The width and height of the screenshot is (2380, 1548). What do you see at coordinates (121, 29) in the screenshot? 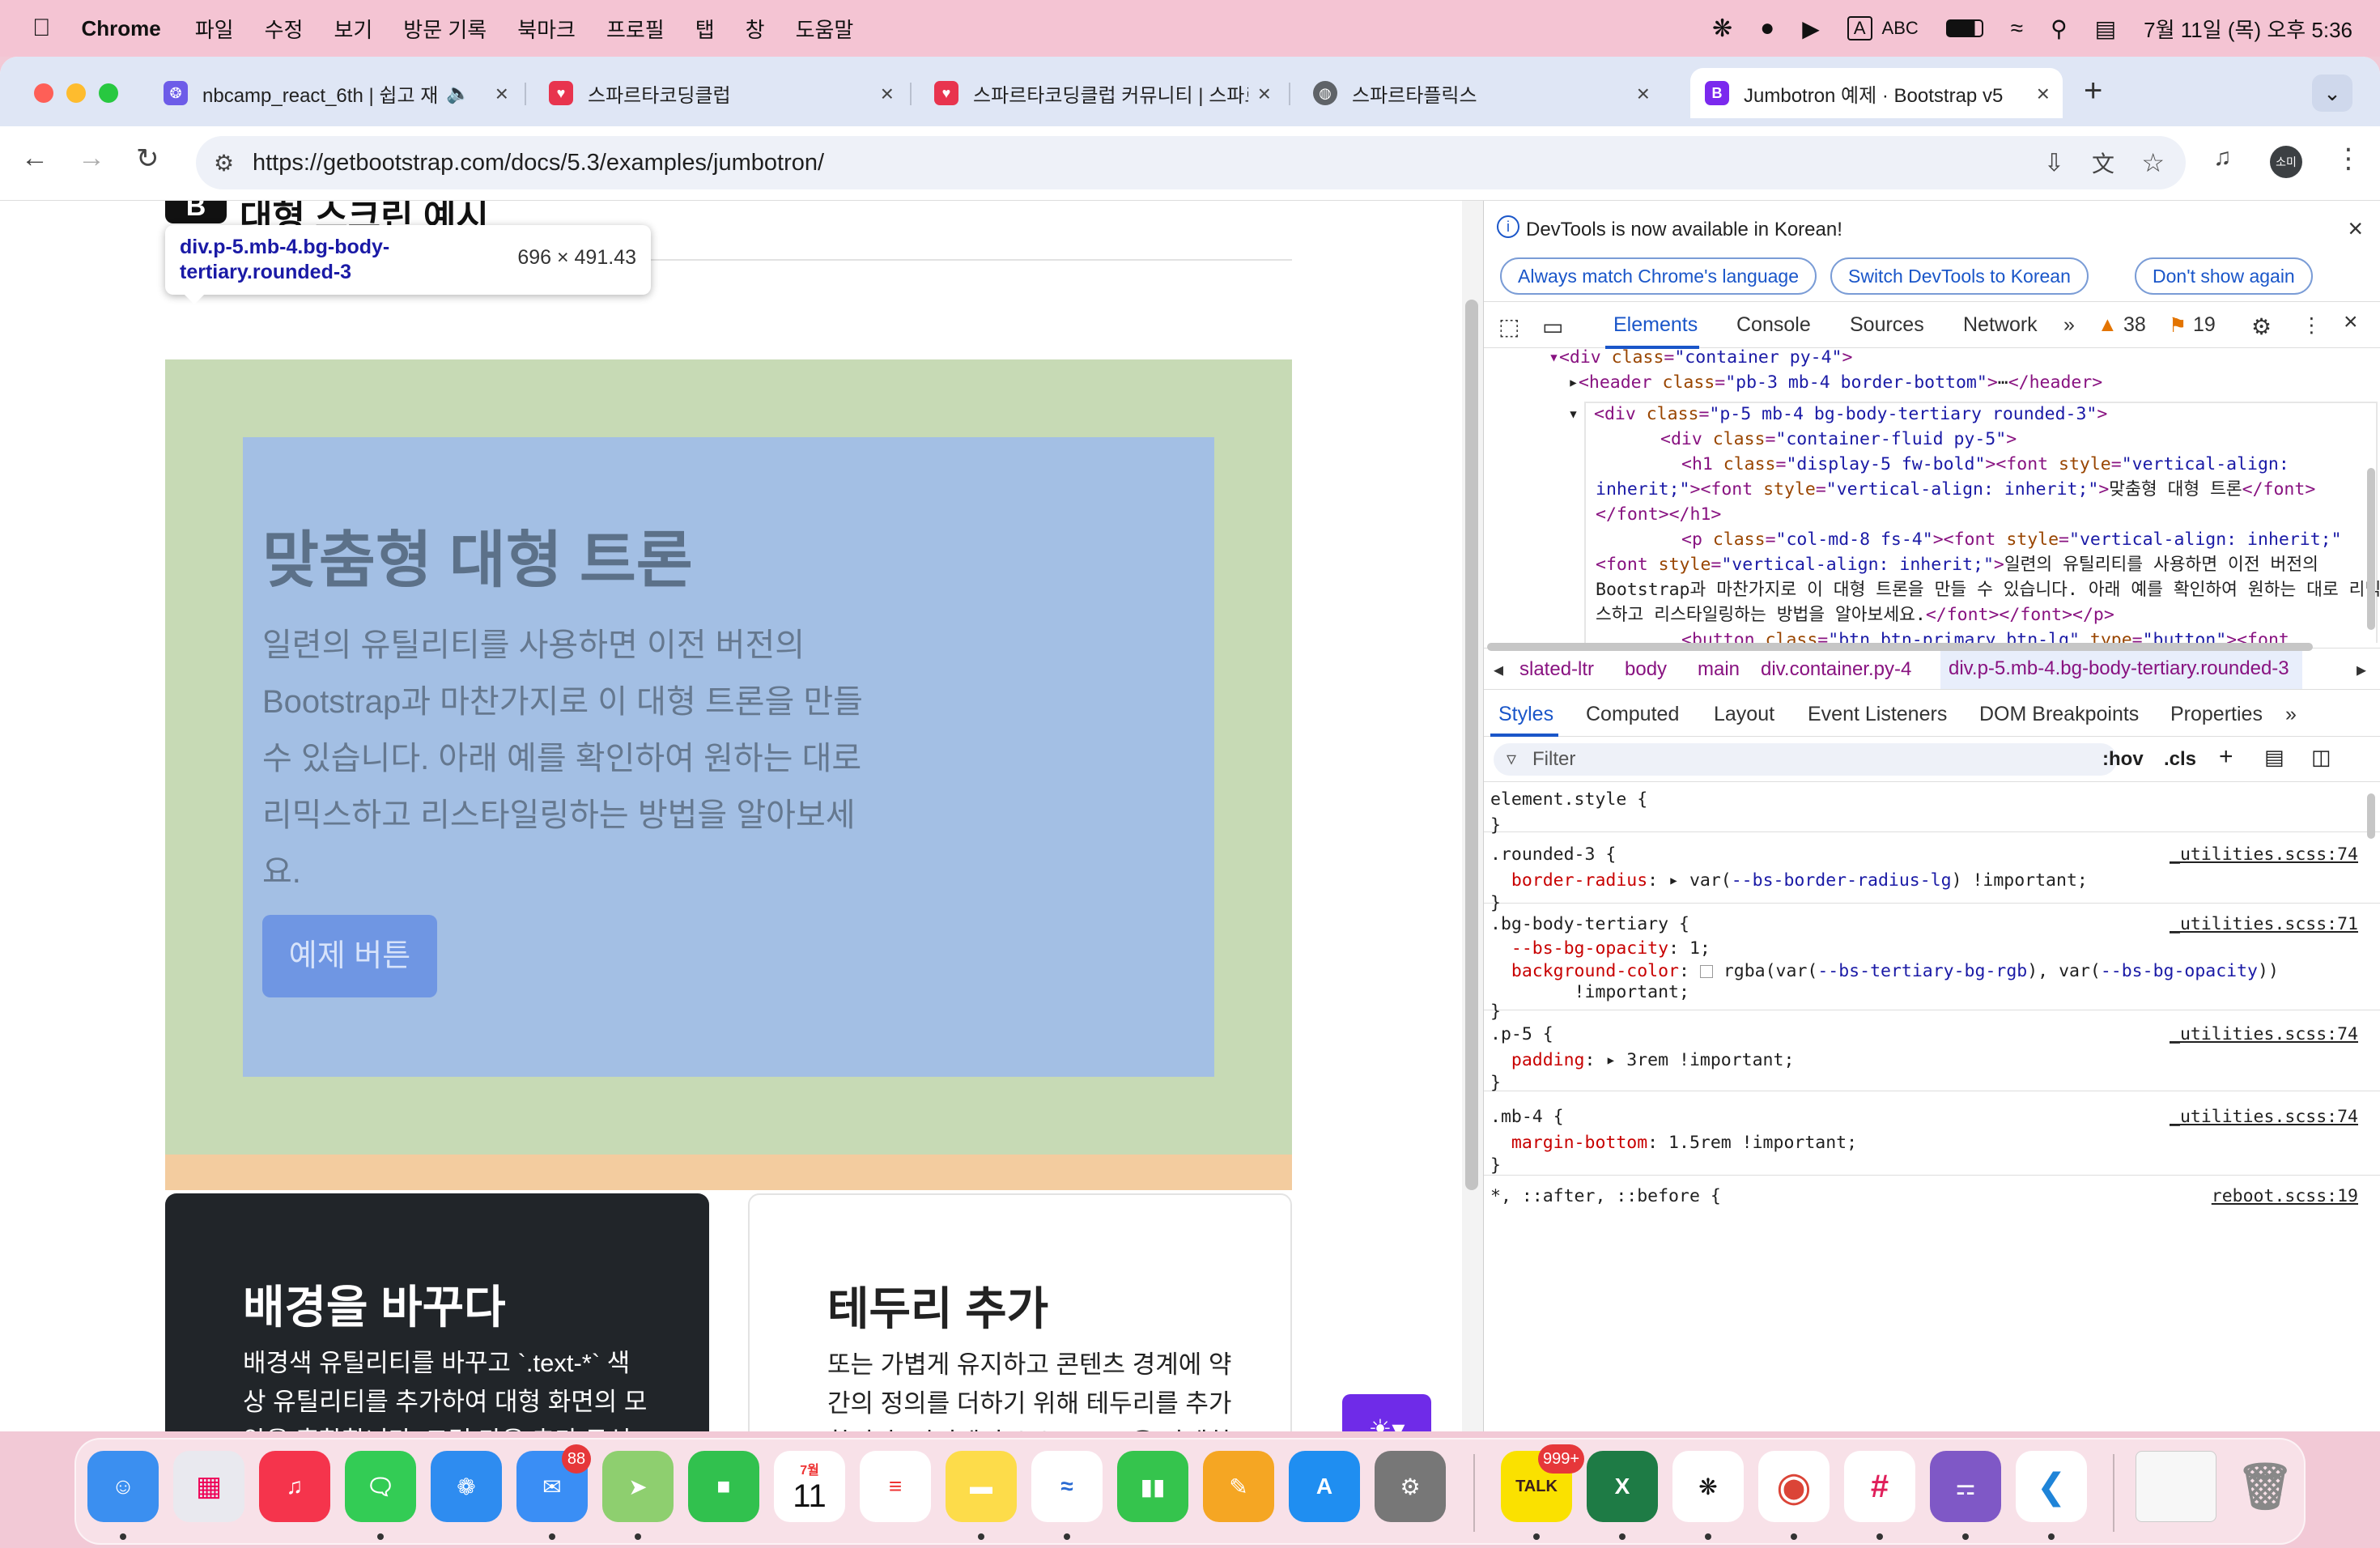
I see `menu-app-name: Chrome` at bounding box center [121, 29].